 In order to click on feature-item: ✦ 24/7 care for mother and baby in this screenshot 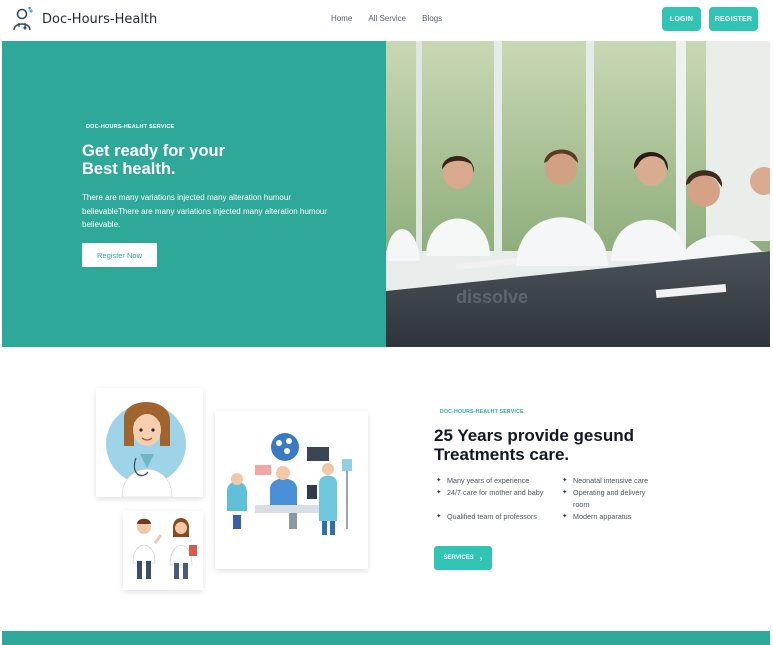, I will do `click(491, 493)`.